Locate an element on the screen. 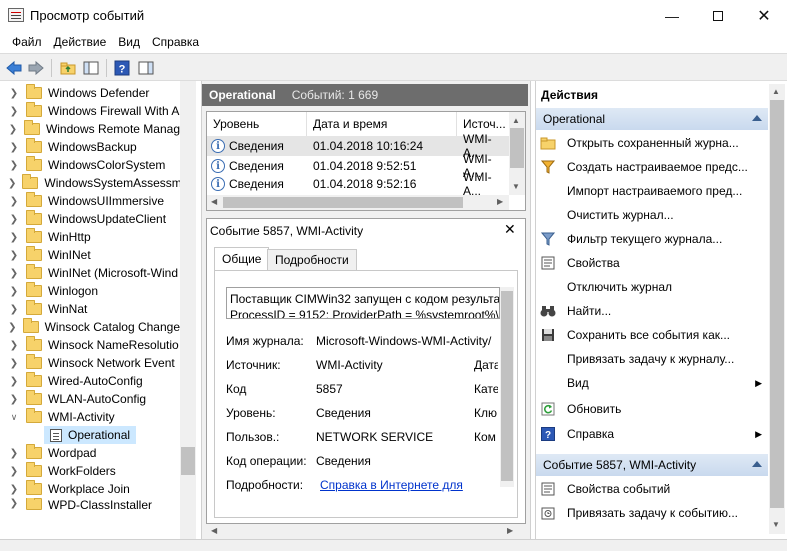 This screenshot has height=551, width=787. event-count: Событий: 1 669 is located at coordinates (335, 95).